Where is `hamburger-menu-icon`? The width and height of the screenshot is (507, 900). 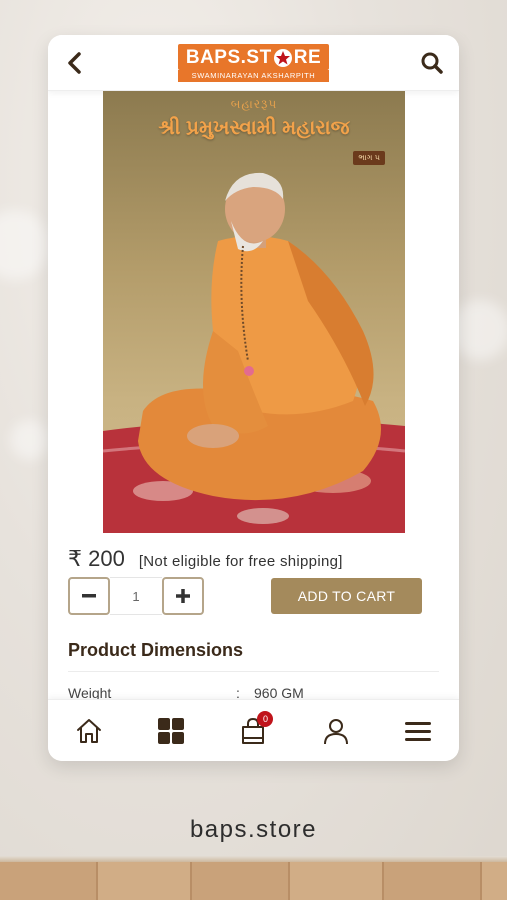
hamburger-menu-icon is located at coordinates (417, 731).